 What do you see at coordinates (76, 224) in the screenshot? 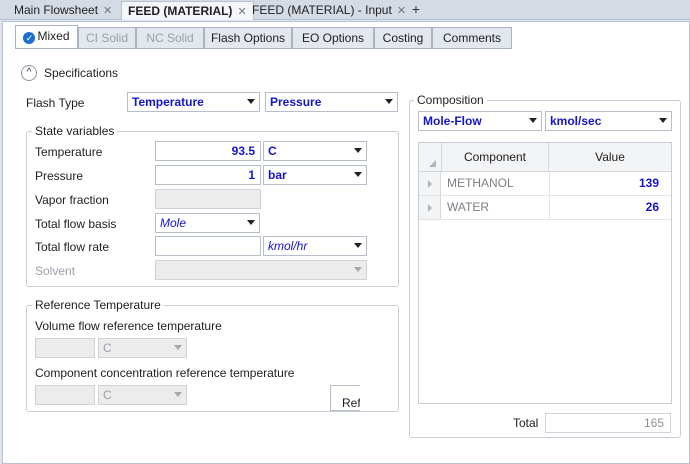
I see `total-flow-basis-label: Total flow basis` at bounding box center [76, 224].